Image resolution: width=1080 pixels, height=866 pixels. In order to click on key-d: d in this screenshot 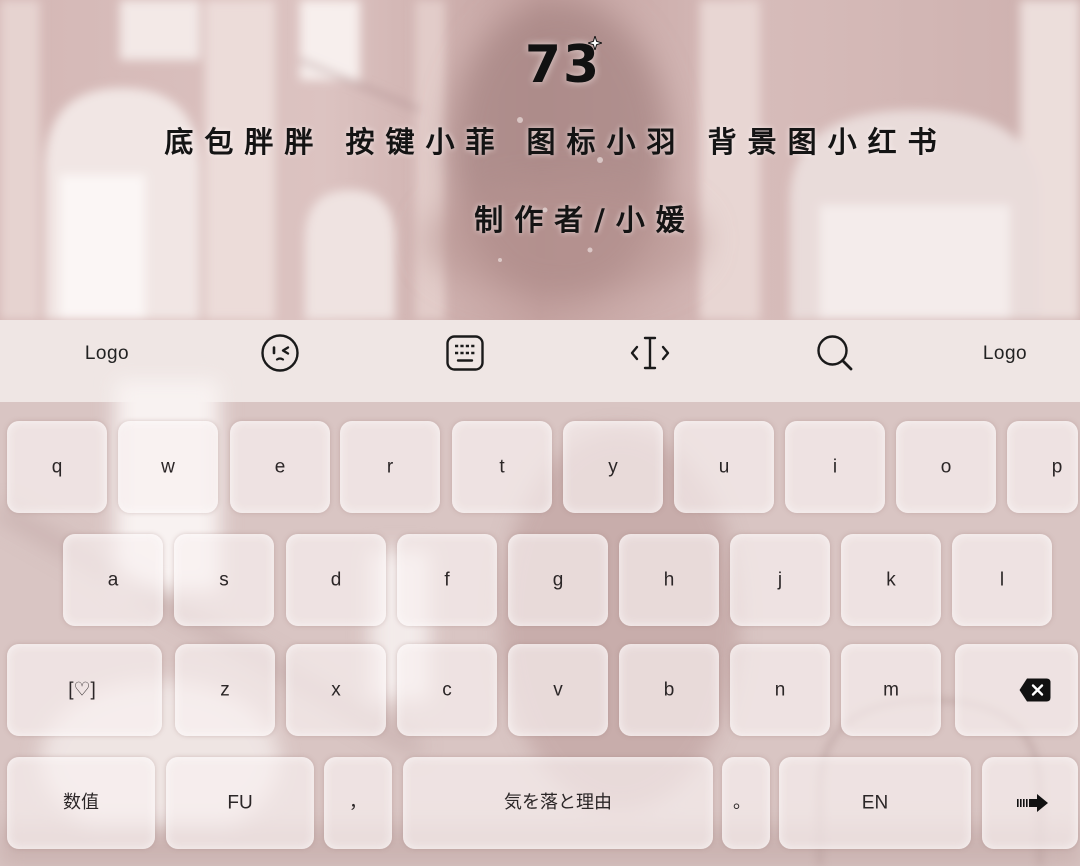, I will do `click(336, 580)`.